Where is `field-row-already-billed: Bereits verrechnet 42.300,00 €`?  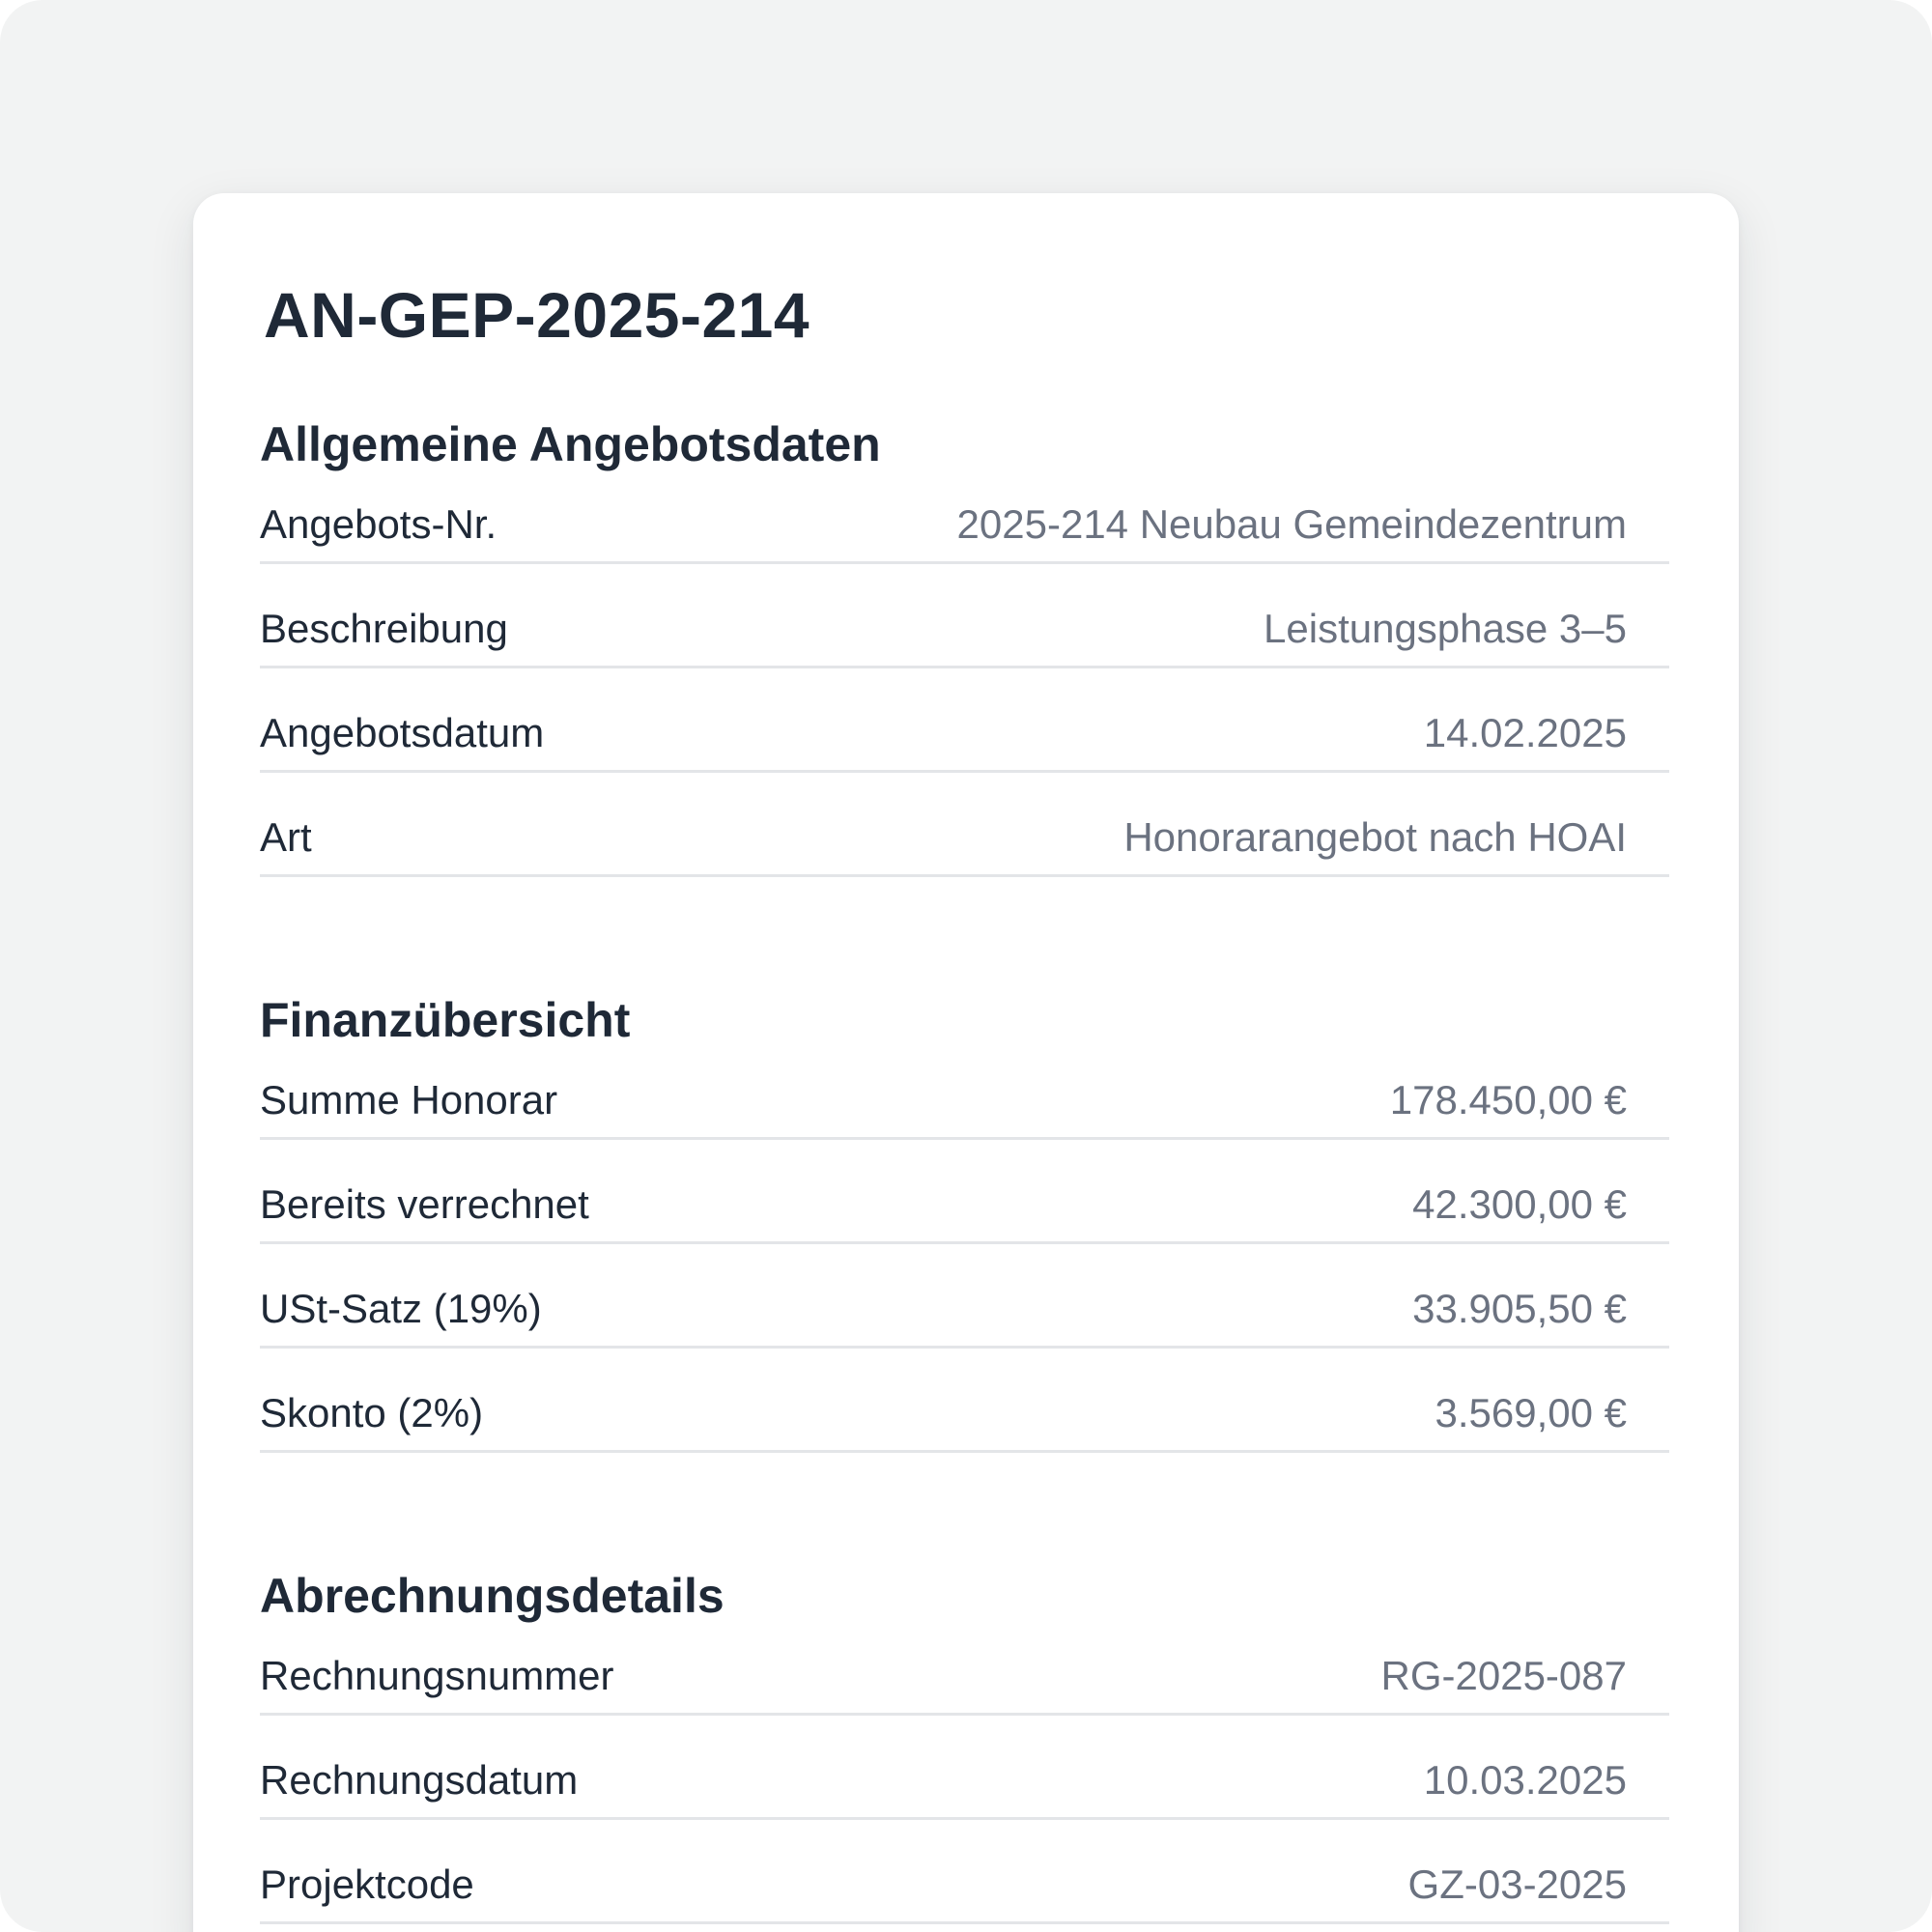
field-row-already-billed: Bereits verrechnet 42.300,00 € is located at coordinates (964, 1192).